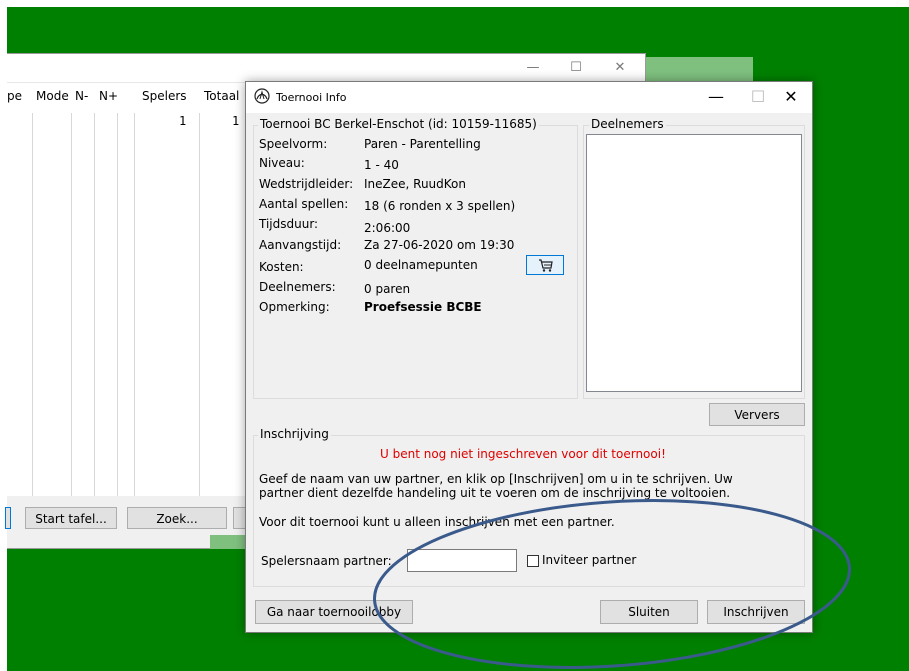 The width and height of the screenshot is (909, 671). I want to click on minimize-button: —, so click(716, 97).